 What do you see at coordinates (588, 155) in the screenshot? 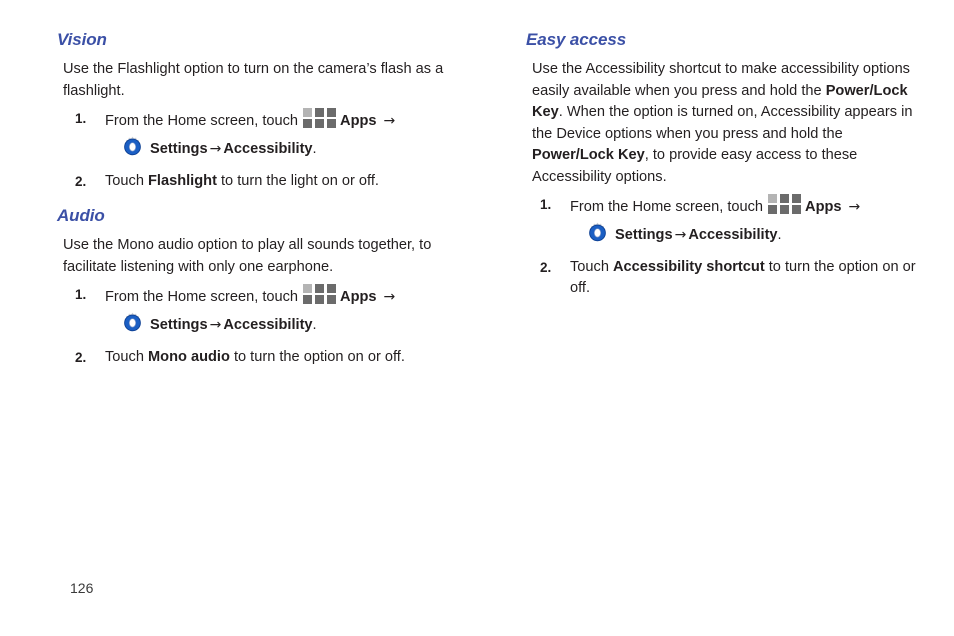
I see `power-lock-key-term: Power/Lock Key` at bounding box center [588, 155].